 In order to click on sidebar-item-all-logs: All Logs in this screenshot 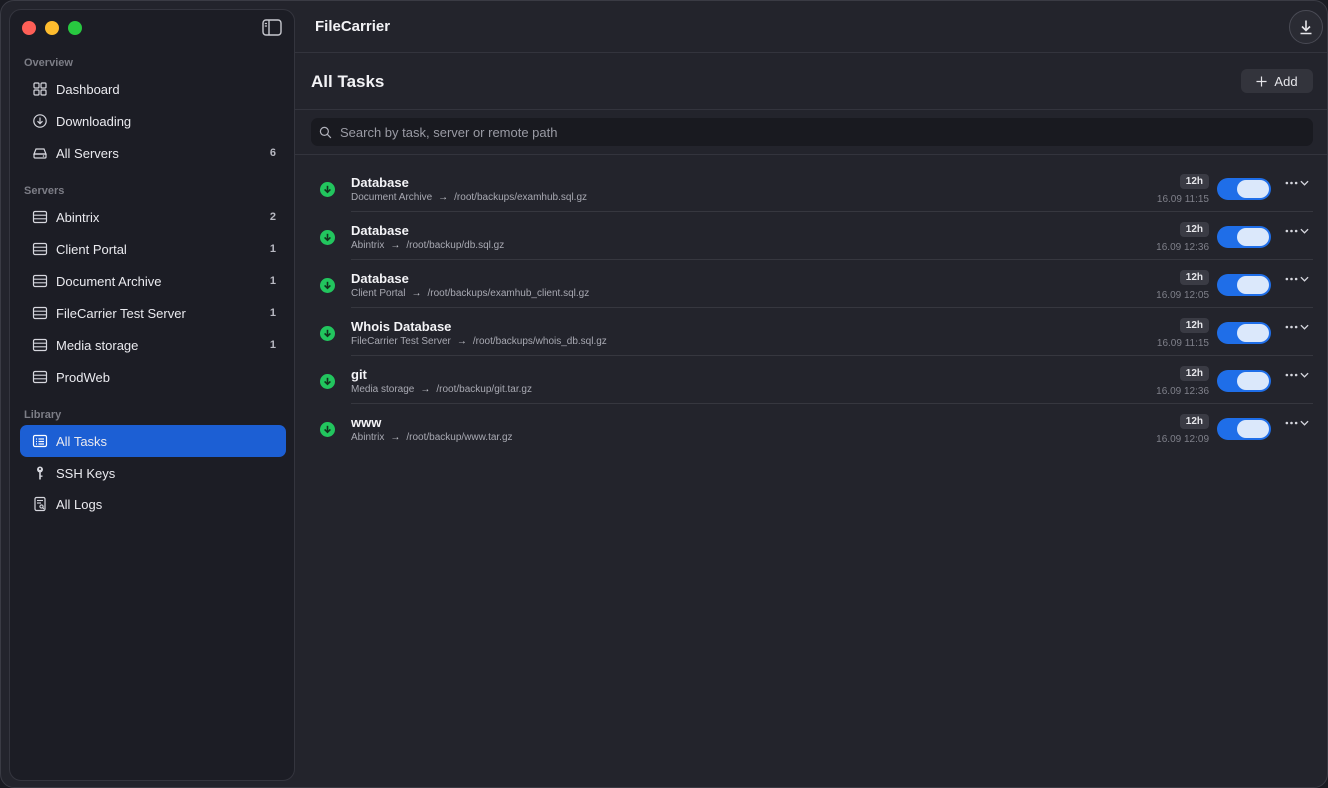, I will do `click(153, 504)`.